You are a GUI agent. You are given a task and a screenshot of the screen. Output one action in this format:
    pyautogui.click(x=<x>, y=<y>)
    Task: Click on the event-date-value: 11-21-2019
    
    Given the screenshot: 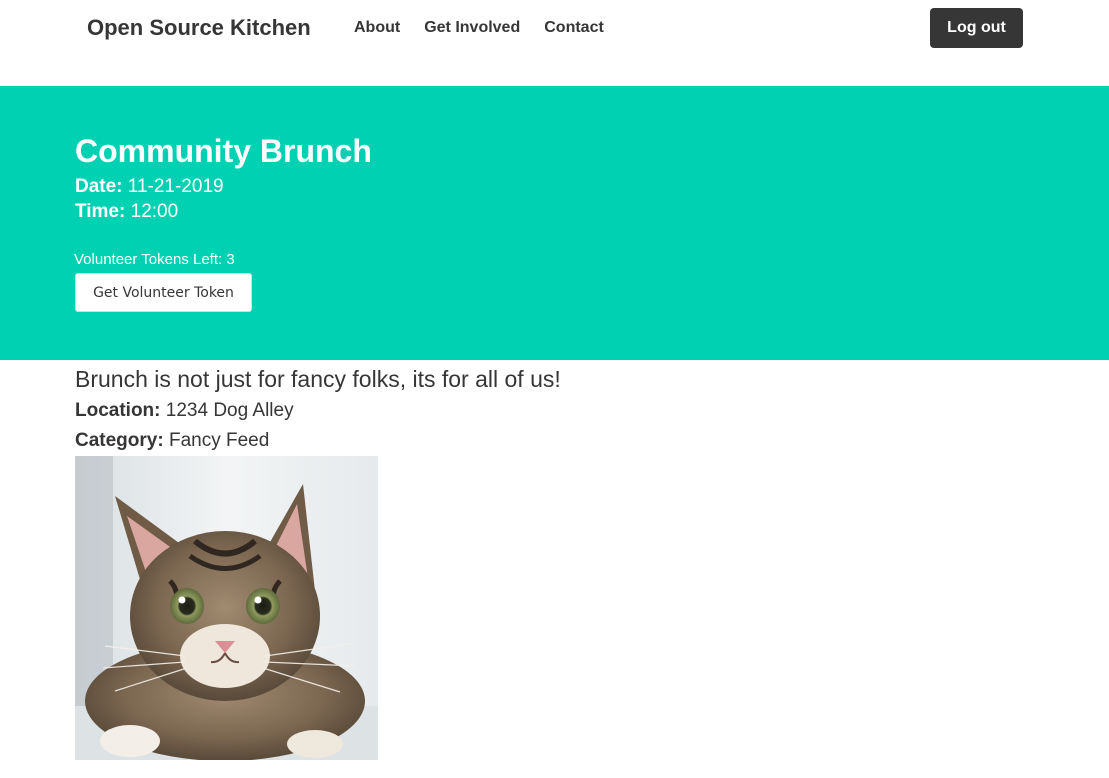 What is the action you would take?
    pyautogui.click(x=175, y=186)
    